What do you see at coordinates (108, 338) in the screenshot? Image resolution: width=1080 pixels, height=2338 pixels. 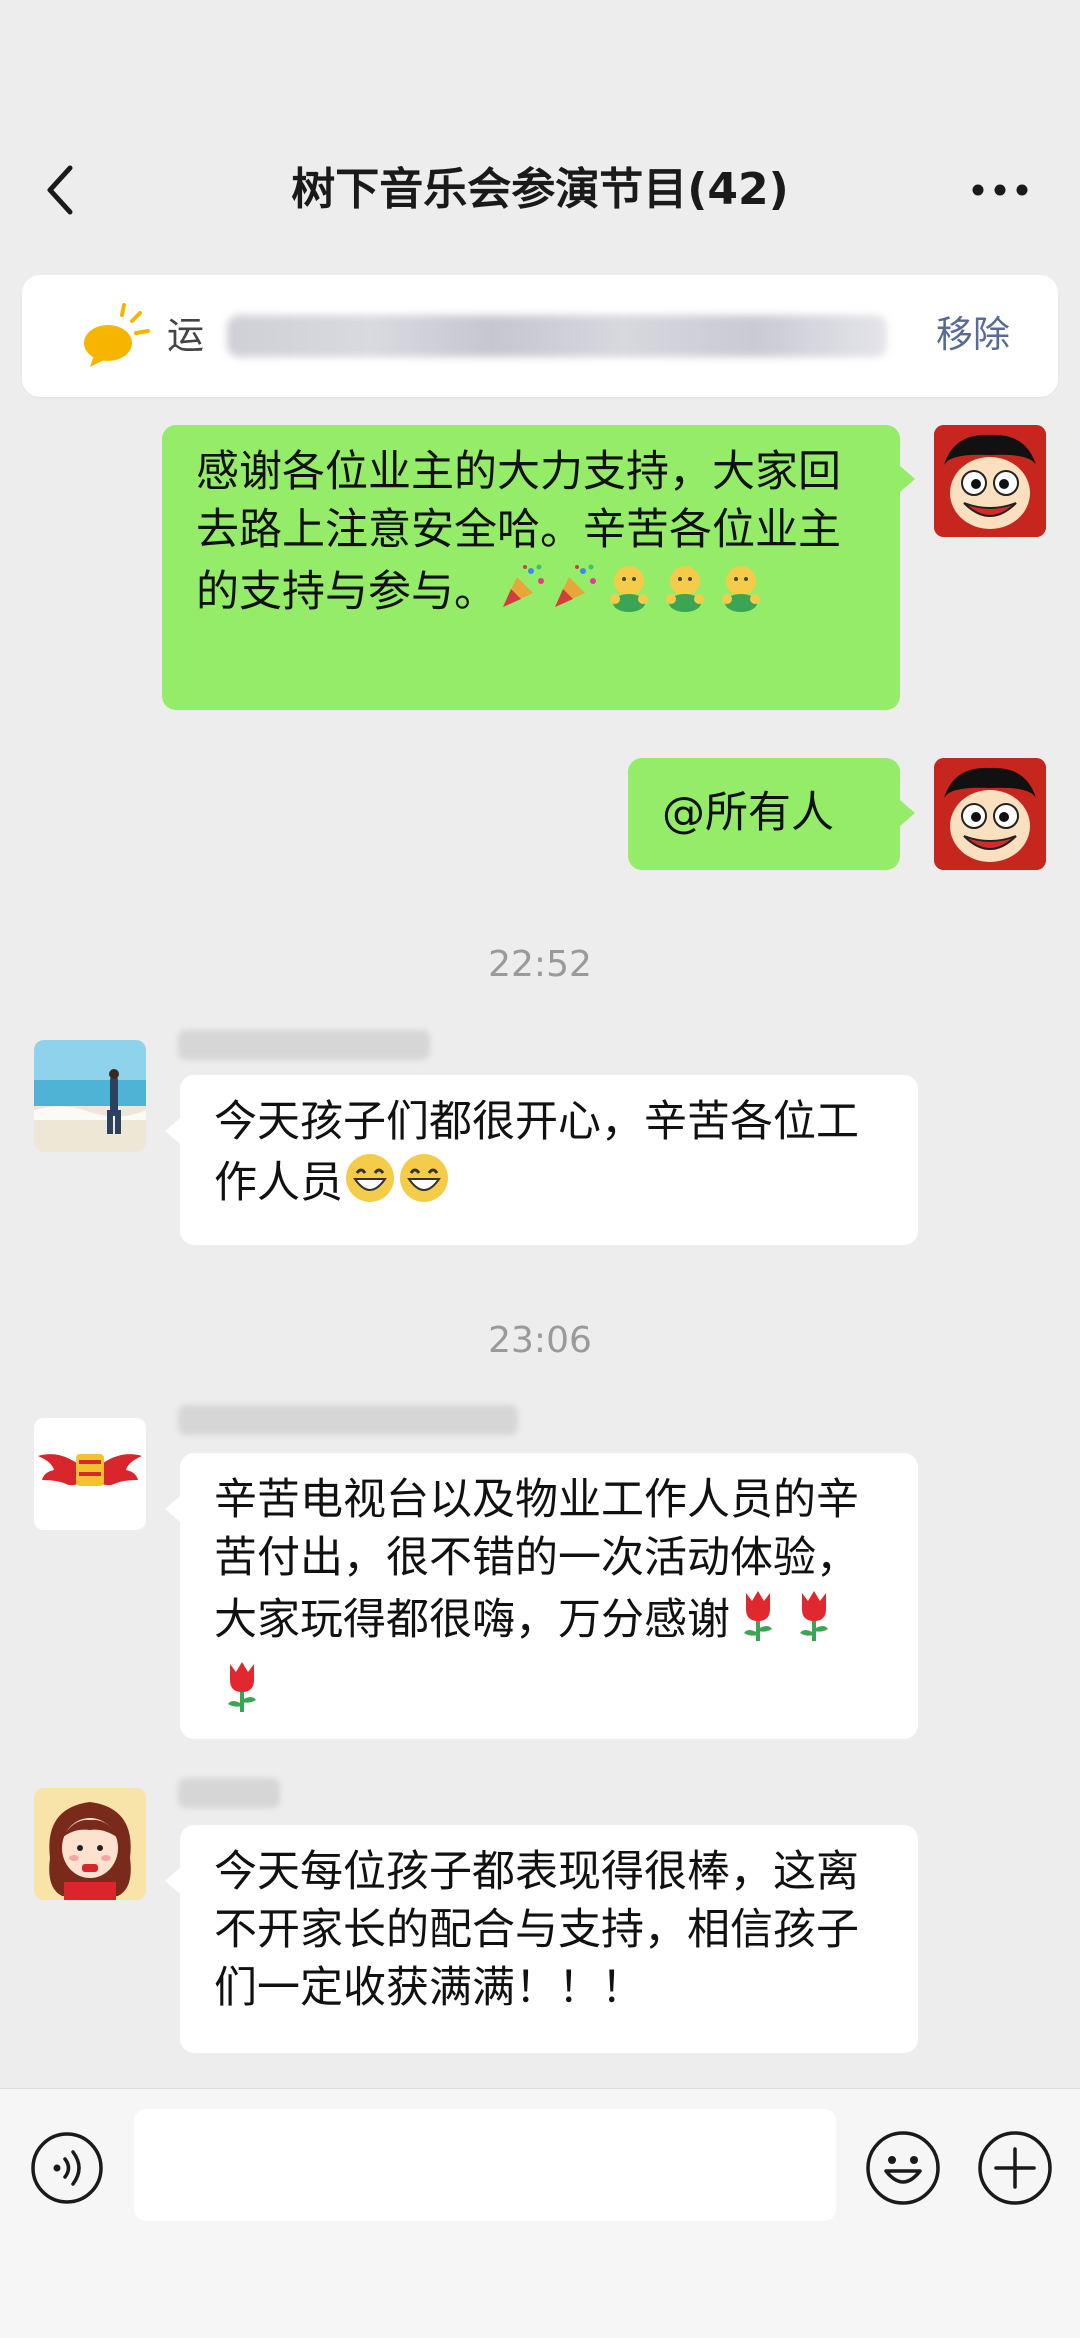 I see `notice-bulb-icon` at bounding box center [108, 338].